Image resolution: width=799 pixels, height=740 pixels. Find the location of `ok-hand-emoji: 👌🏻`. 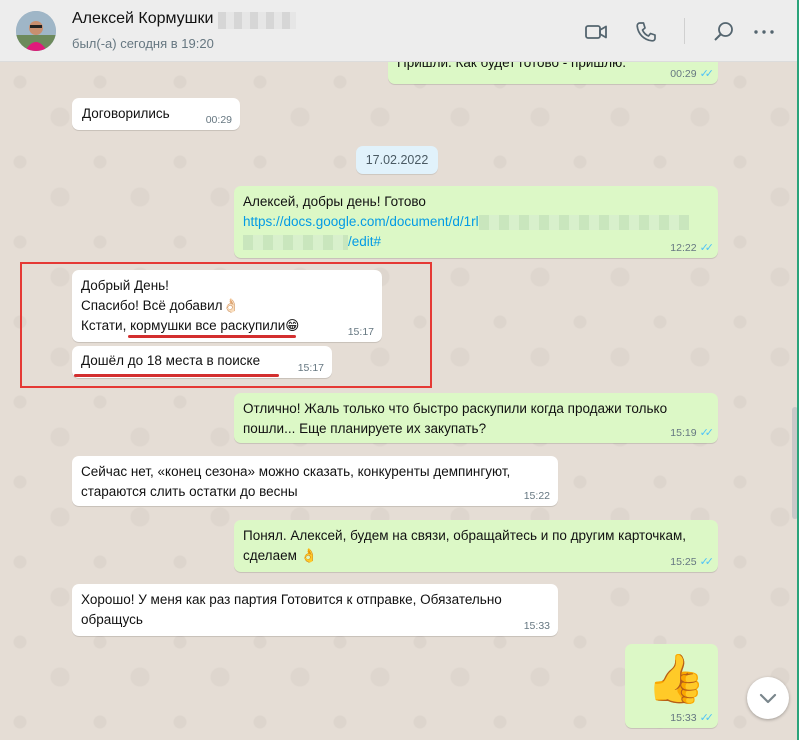

ok-hand-emoji: 👌🏻 is located at coordinates (231, 305).